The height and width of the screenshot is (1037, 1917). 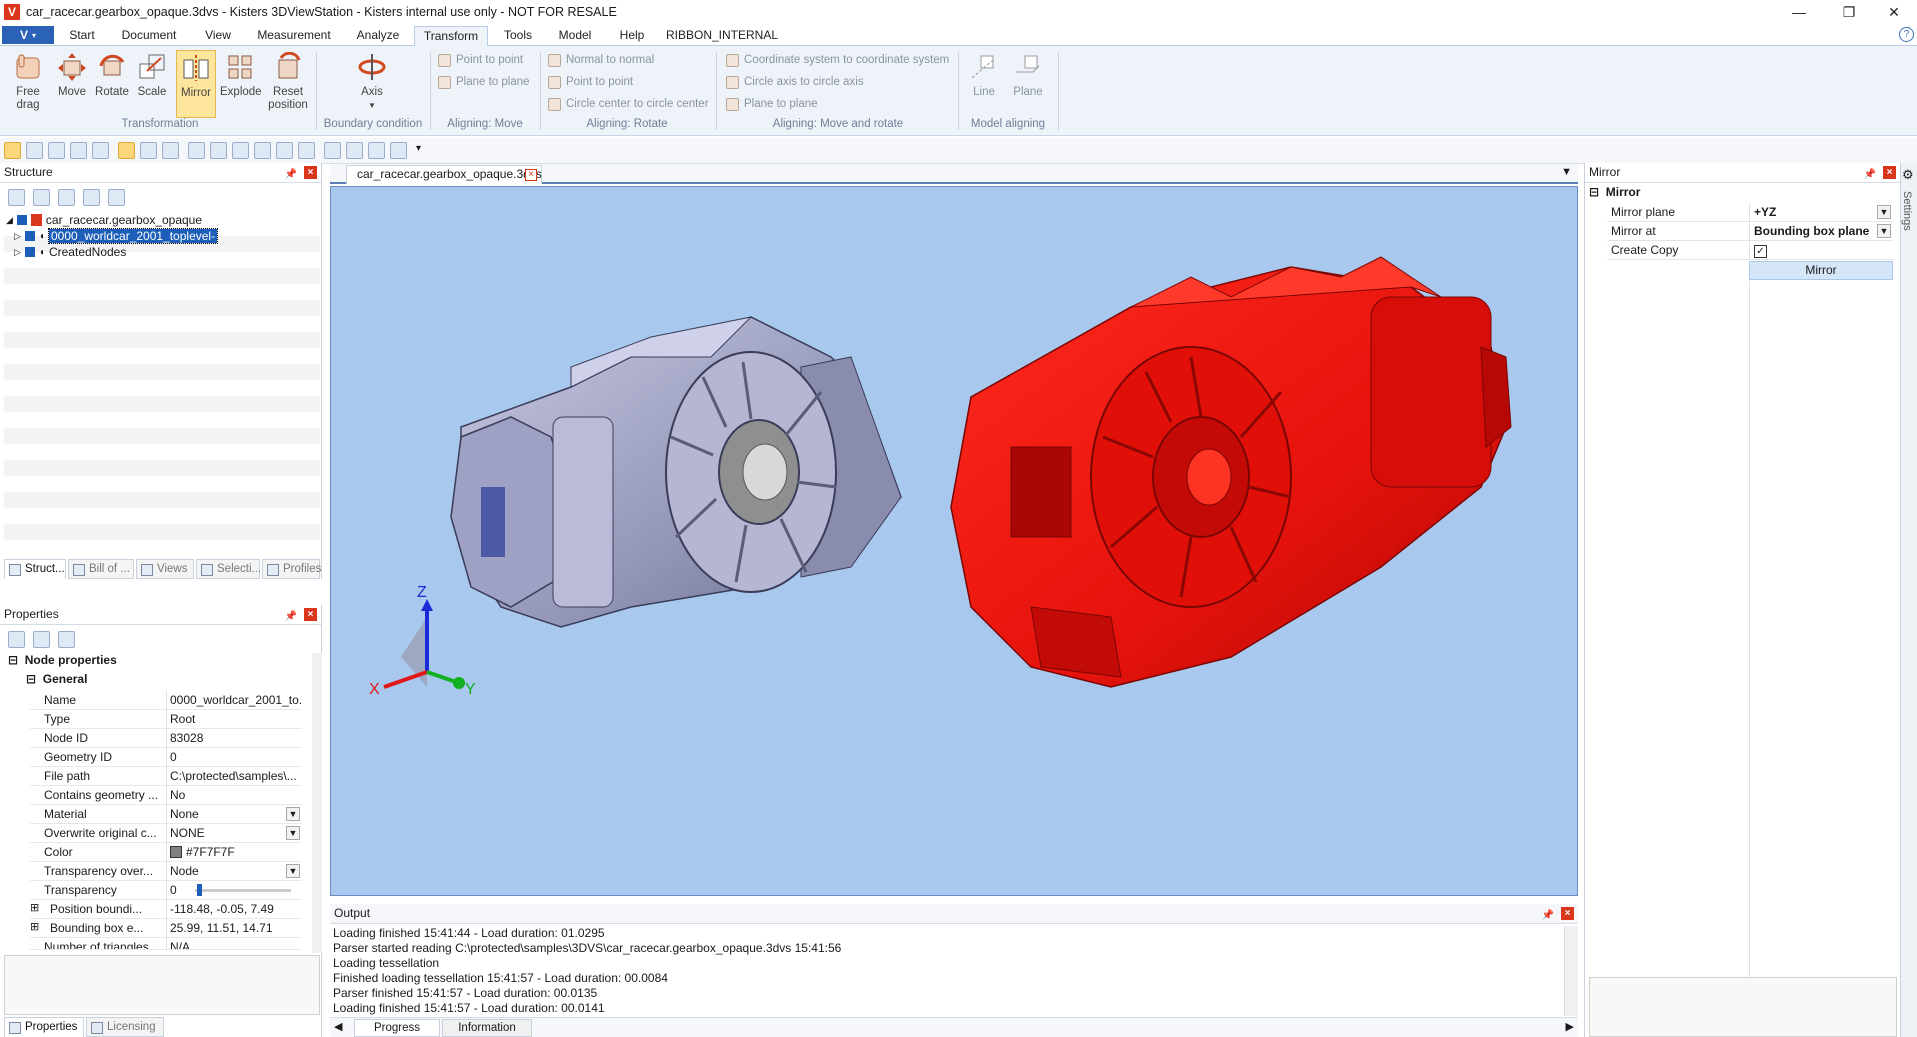 I want to click on view-bottom-icon, so click(x=306, y=150).